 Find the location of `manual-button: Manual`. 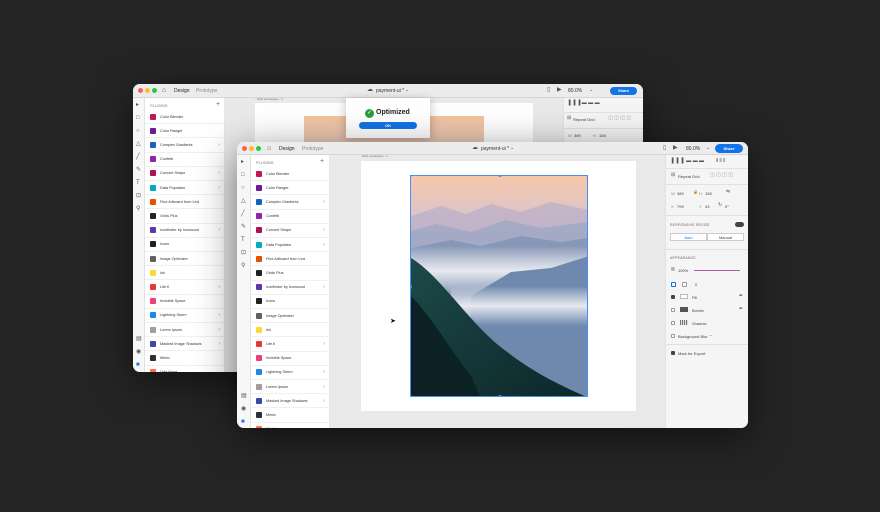

manual-button: Manual is located at coordinates (725, 237).